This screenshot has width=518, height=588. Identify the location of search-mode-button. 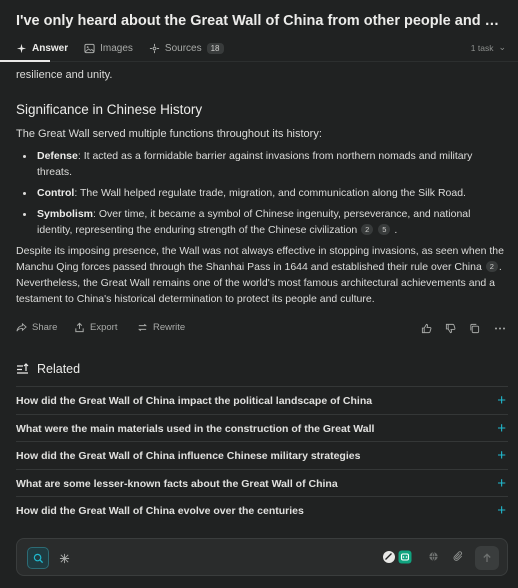
(38, 558).